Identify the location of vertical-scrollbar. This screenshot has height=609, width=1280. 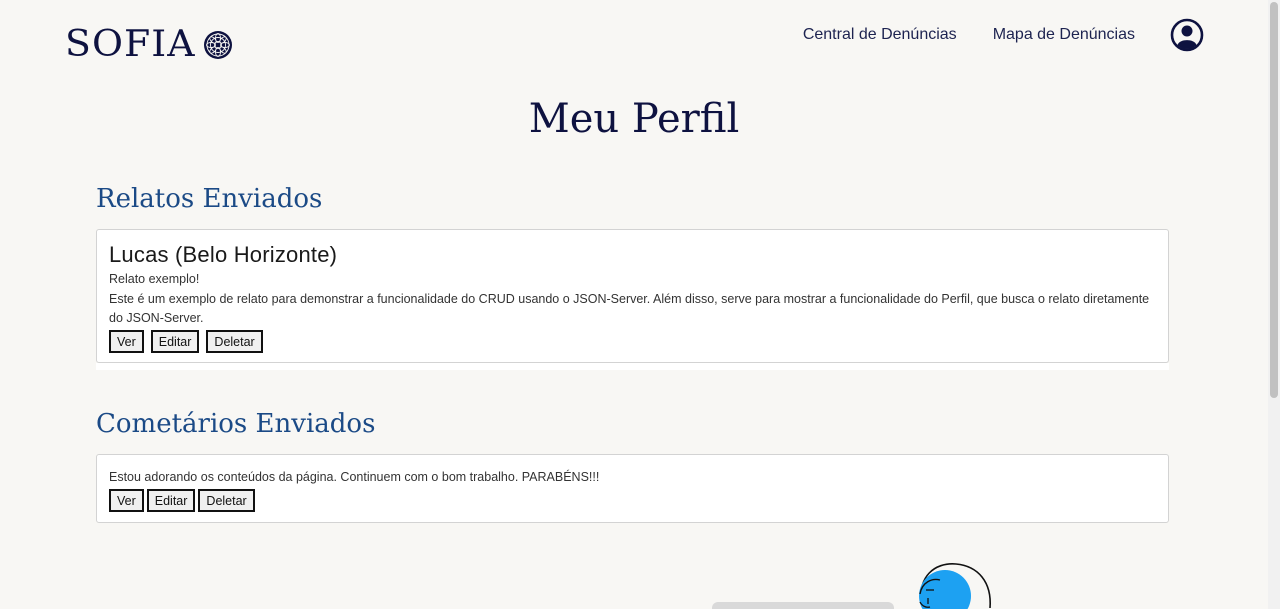
(1274, 304).